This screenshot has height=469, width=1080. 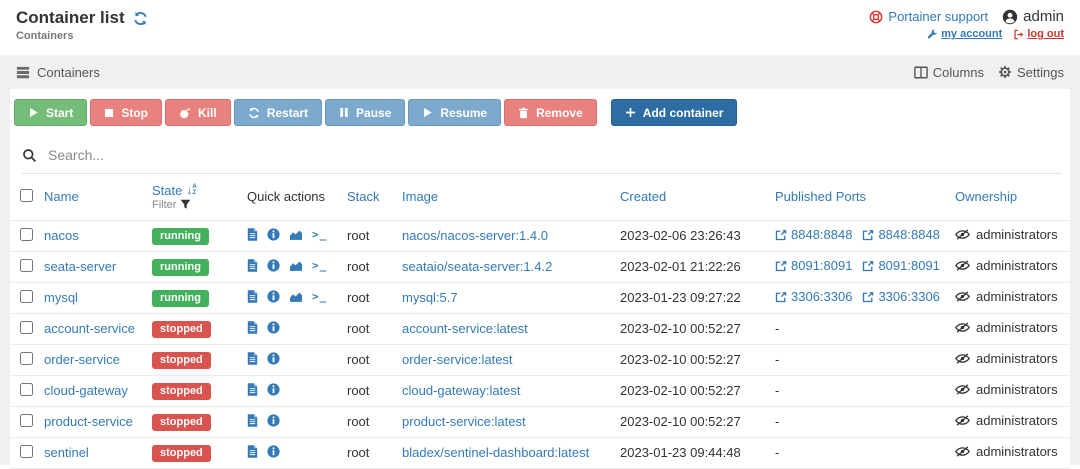 I want to click on image-link: mysql:5.7, so click(x=430, y=297).